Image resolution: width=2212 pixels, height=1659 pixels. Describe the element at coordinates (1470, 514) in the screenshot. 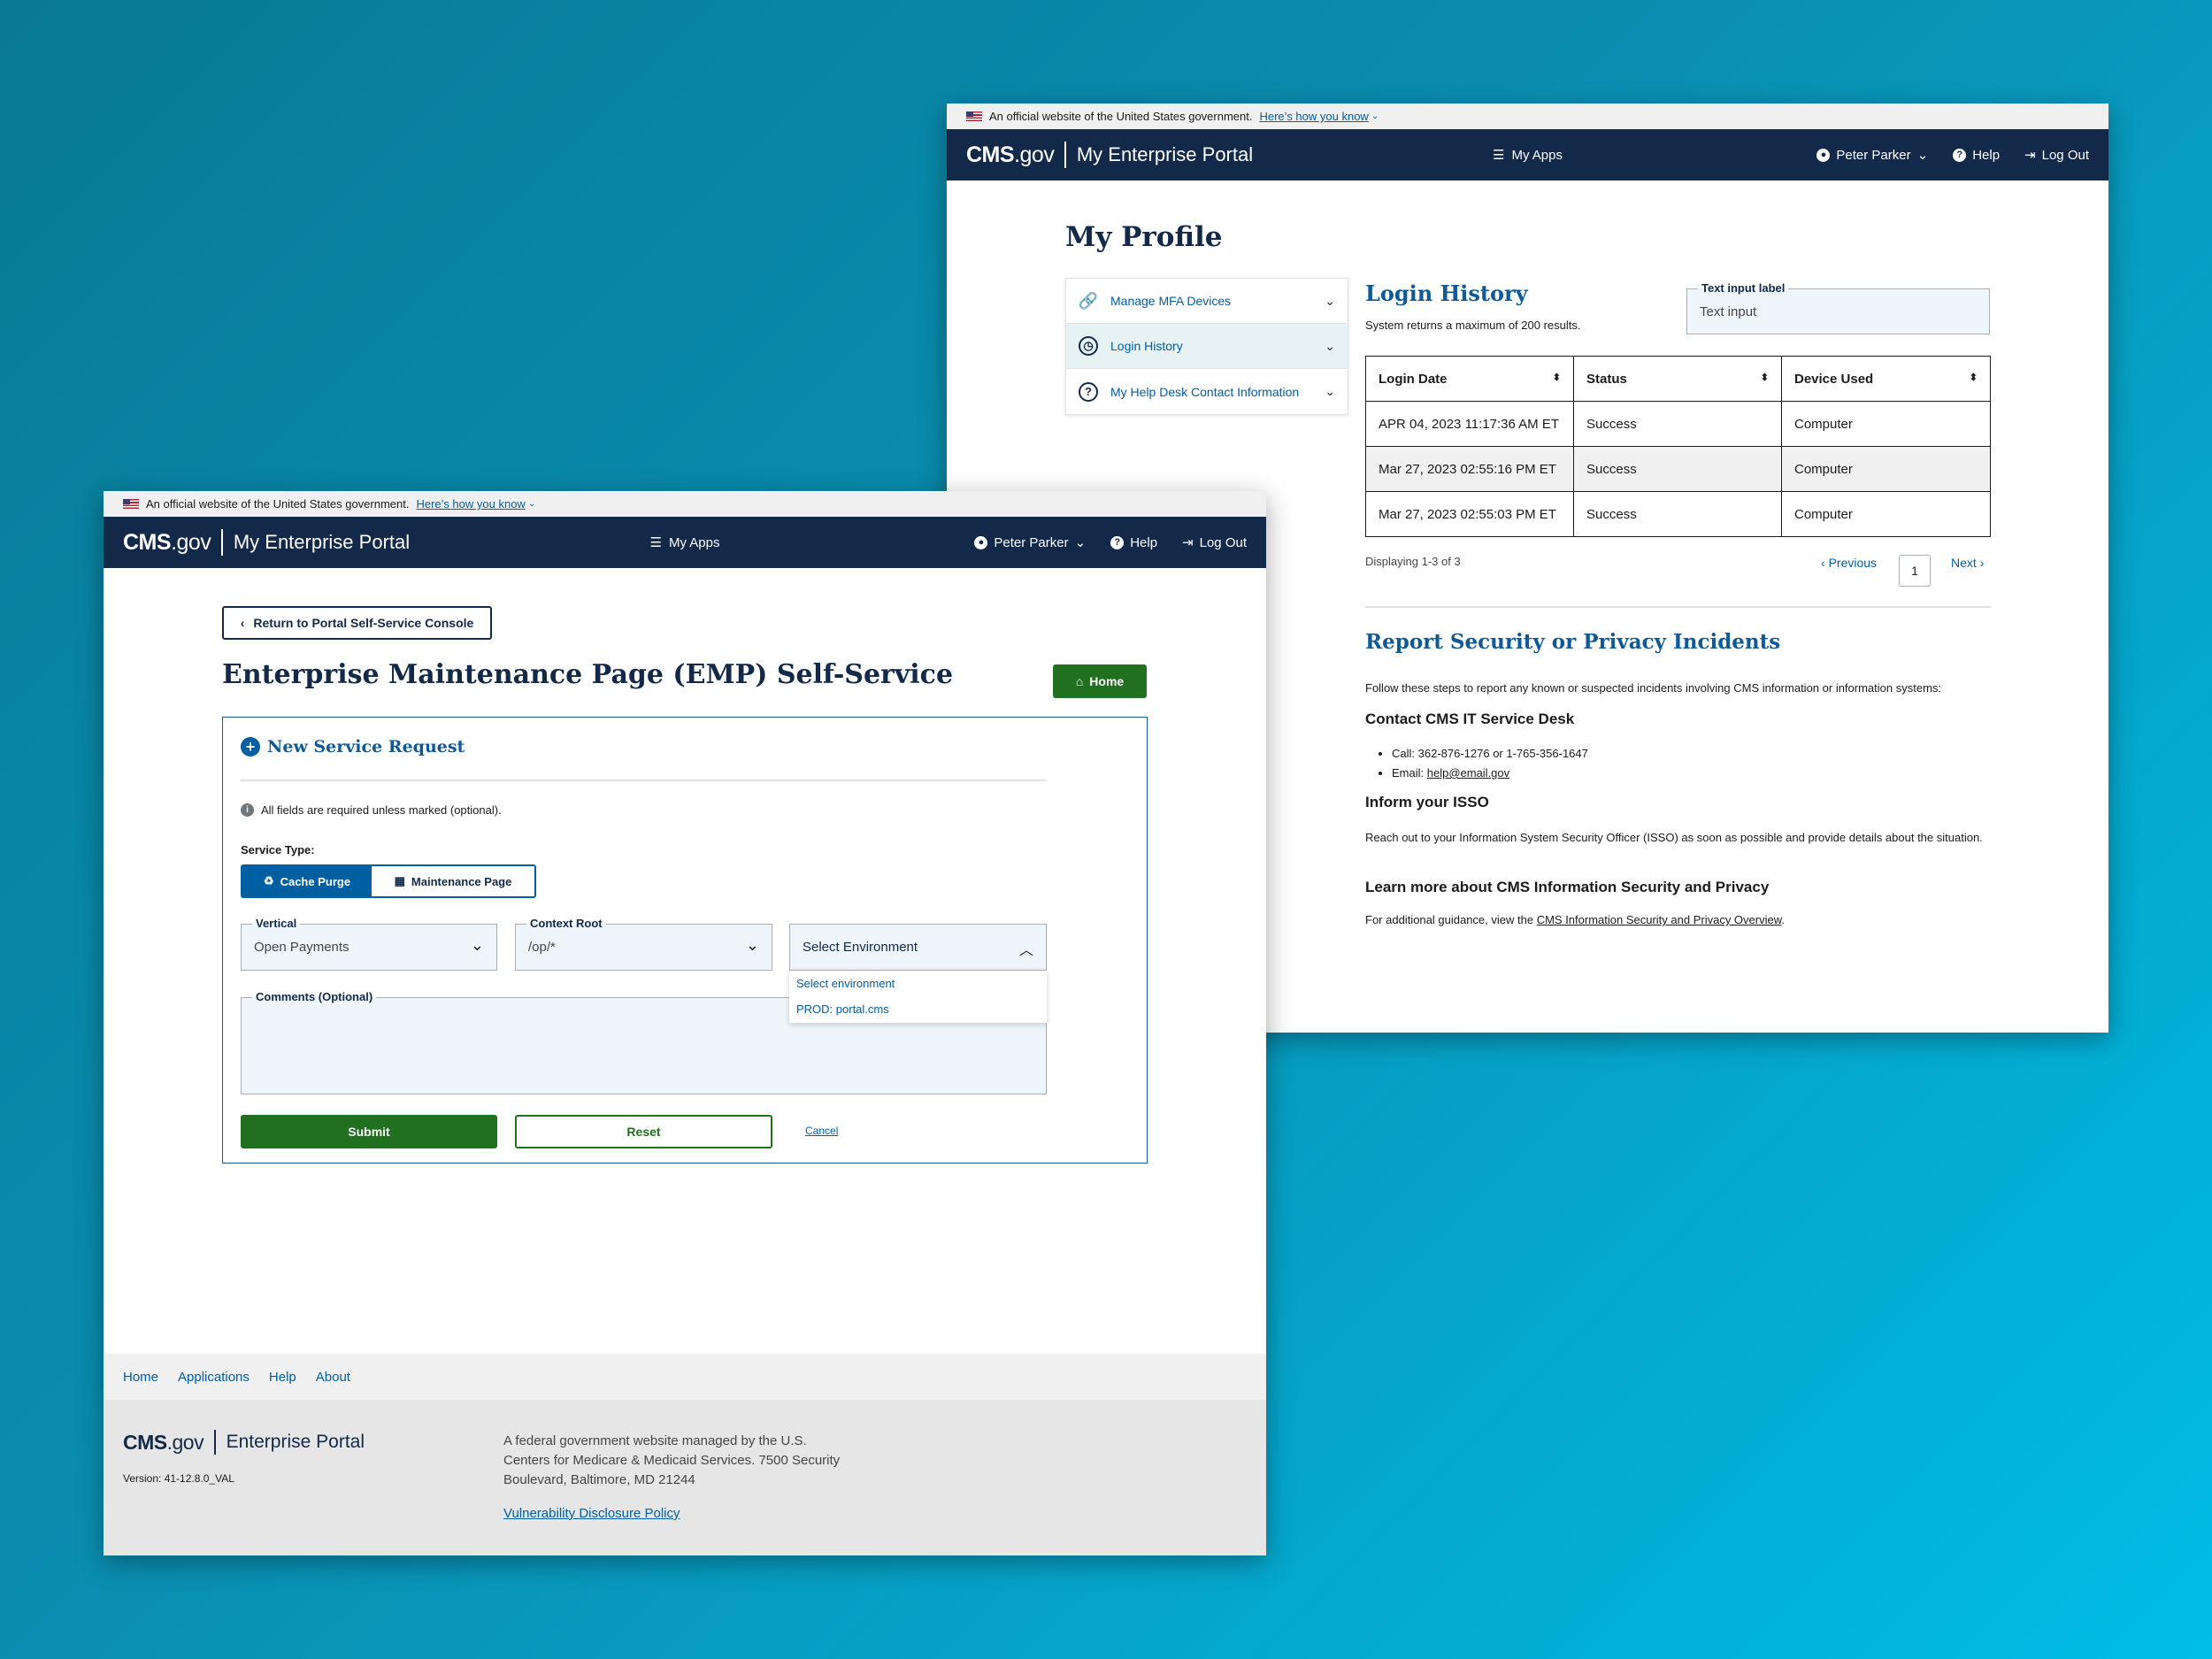

I see `cell-date: Mar 27, 2023 02:55:03 PM ET` at that location.